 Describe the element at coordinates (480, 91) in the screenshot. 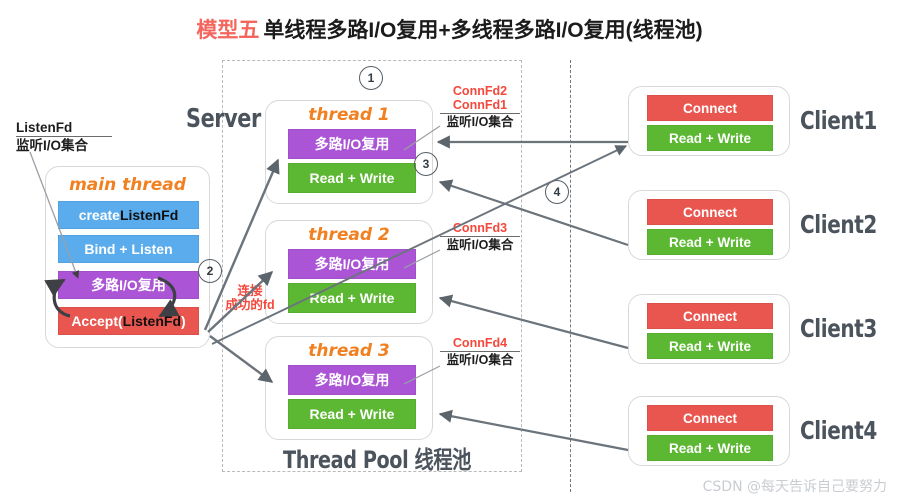

I see `thread-1-connfd-2: ConnFd2` at that location.